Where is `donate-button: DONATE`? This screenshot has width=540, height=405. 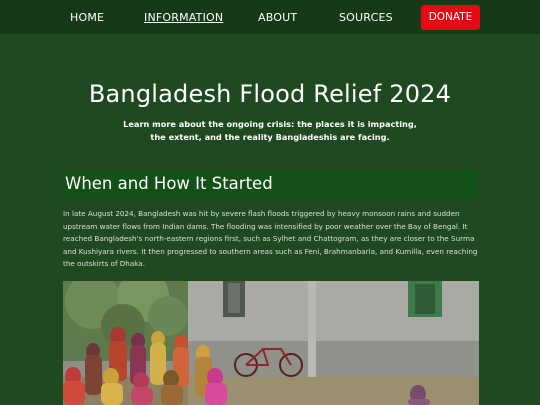
donate-button: DONATE is located at coordinates (450, 17).